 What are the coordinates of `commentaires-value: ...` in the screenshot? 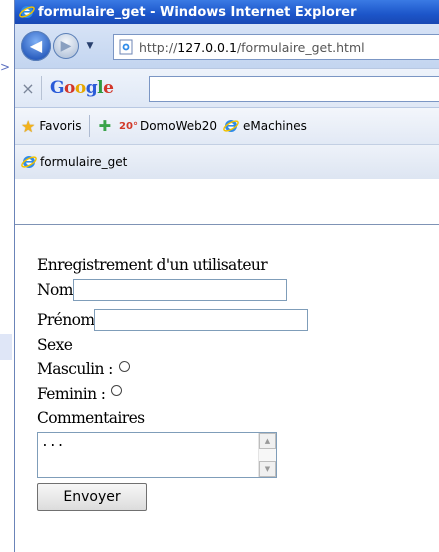 It's located at (53, 442).